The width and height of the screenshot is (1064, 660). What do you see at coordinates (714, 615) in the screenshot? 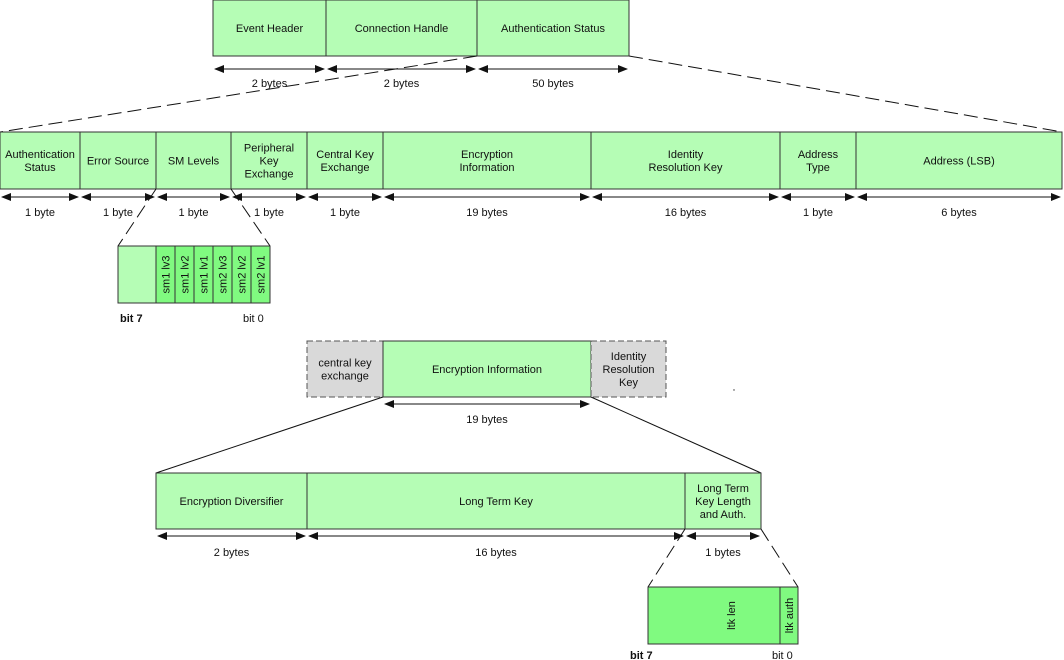
I see `ltk-bit-field` at bounding box center [714, 615].